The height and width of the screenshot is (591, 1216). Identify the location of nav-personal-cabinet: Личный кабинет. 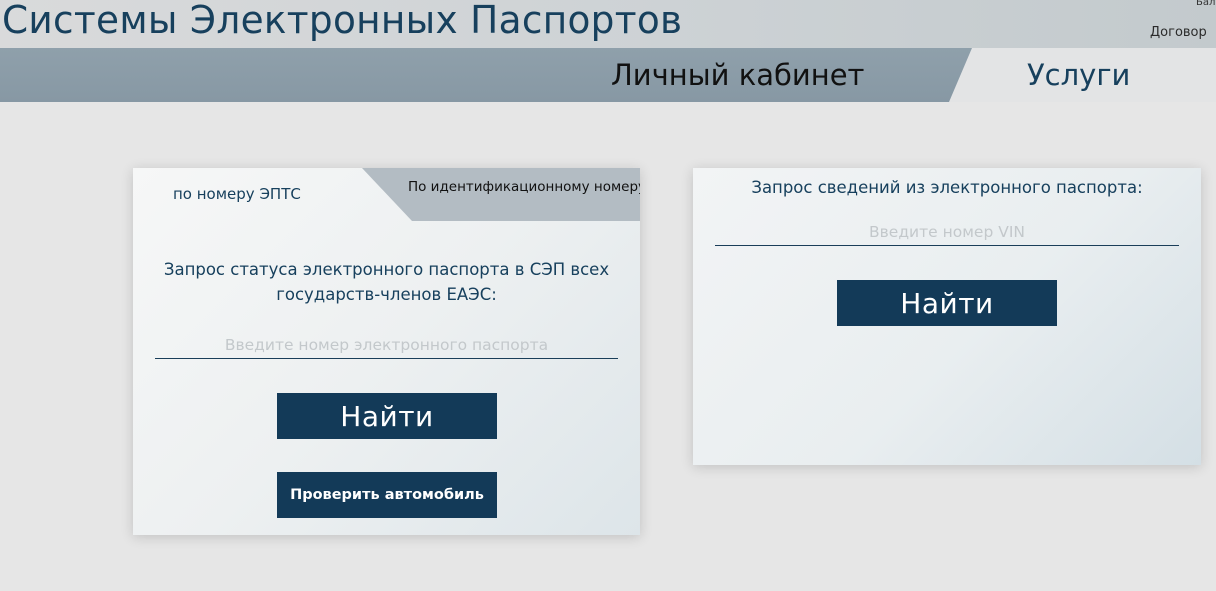
(737, 75).